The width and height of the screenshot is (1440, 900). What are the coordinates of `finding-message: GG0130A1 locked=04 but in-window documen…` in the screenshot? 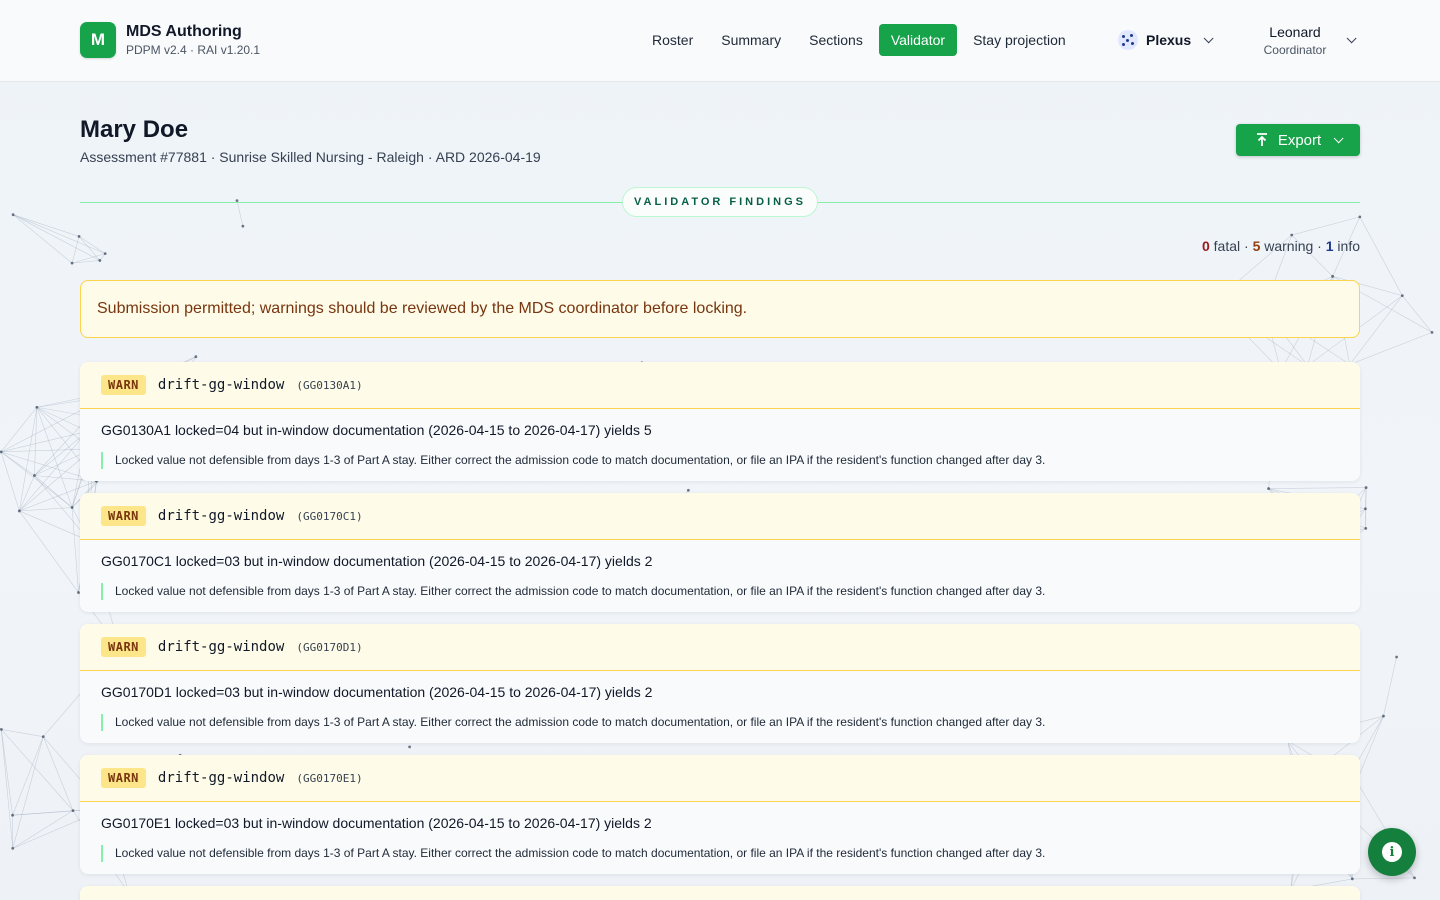 It's located at (376, 430).